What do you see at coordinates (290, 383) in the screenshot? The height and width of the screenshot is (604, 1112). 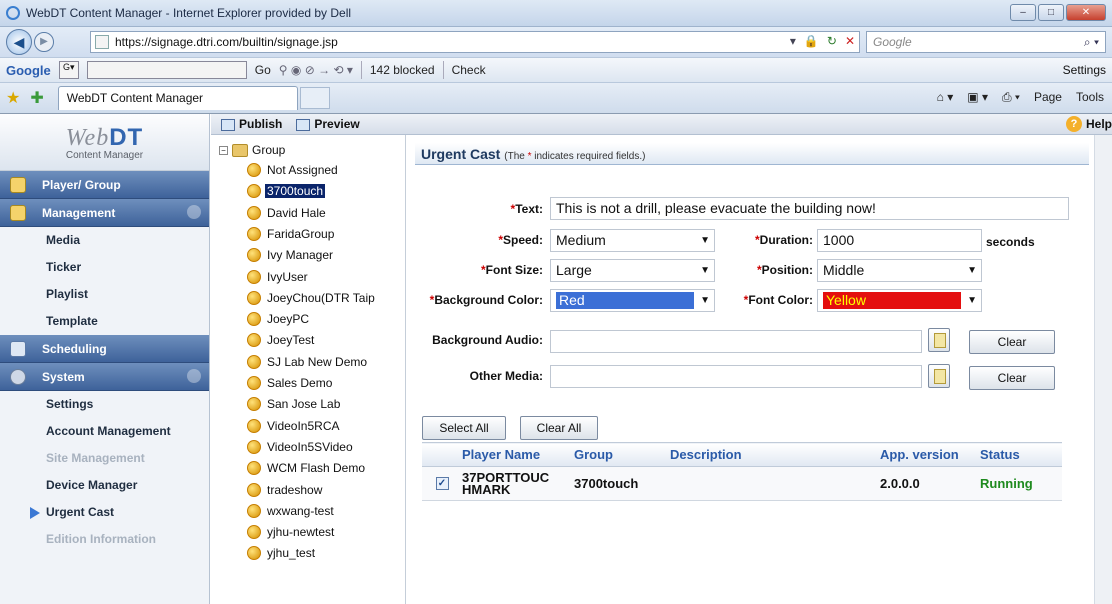 I see `tree-node: Sales Demo` at bounding box center [290, 383].